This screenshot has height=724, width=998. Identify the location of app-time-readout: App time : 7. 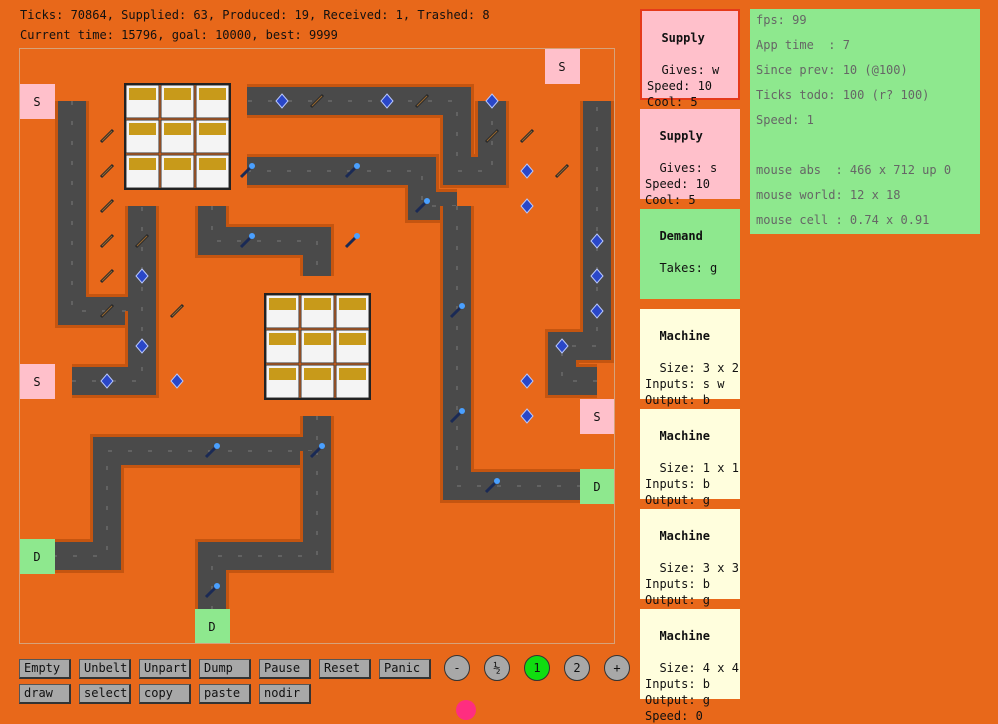
(803, 45).